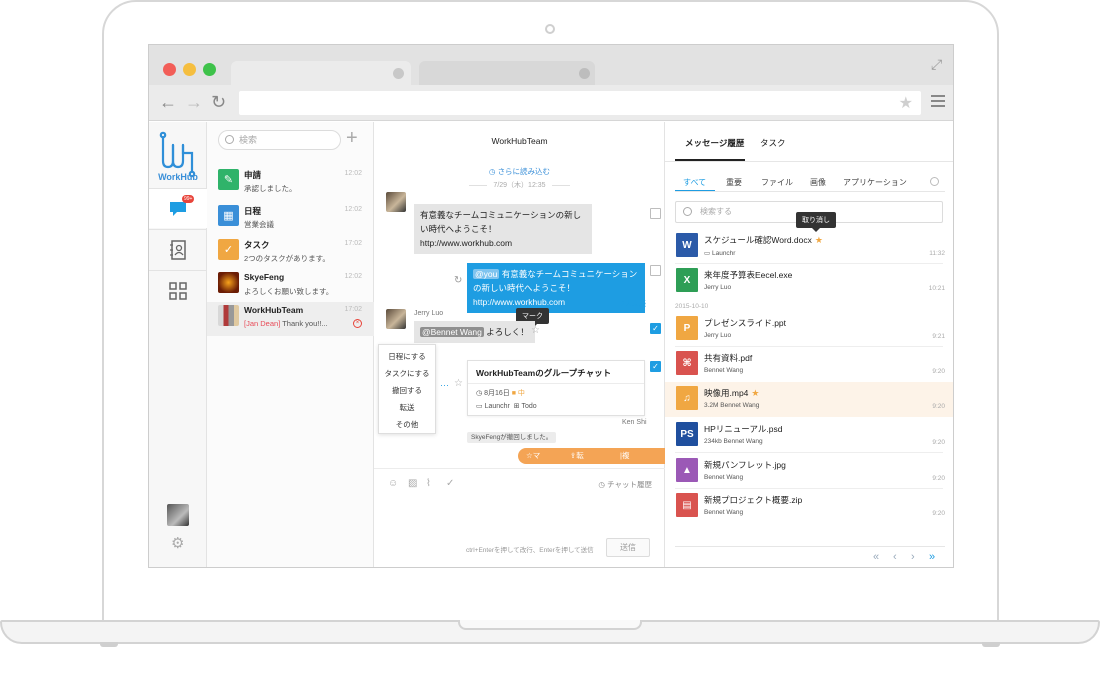 The image size is (1100, 680). What do you see at coordinates (109, 644) in the screenshot?
I see `laptop-foot` at bounding box center [109, 644].